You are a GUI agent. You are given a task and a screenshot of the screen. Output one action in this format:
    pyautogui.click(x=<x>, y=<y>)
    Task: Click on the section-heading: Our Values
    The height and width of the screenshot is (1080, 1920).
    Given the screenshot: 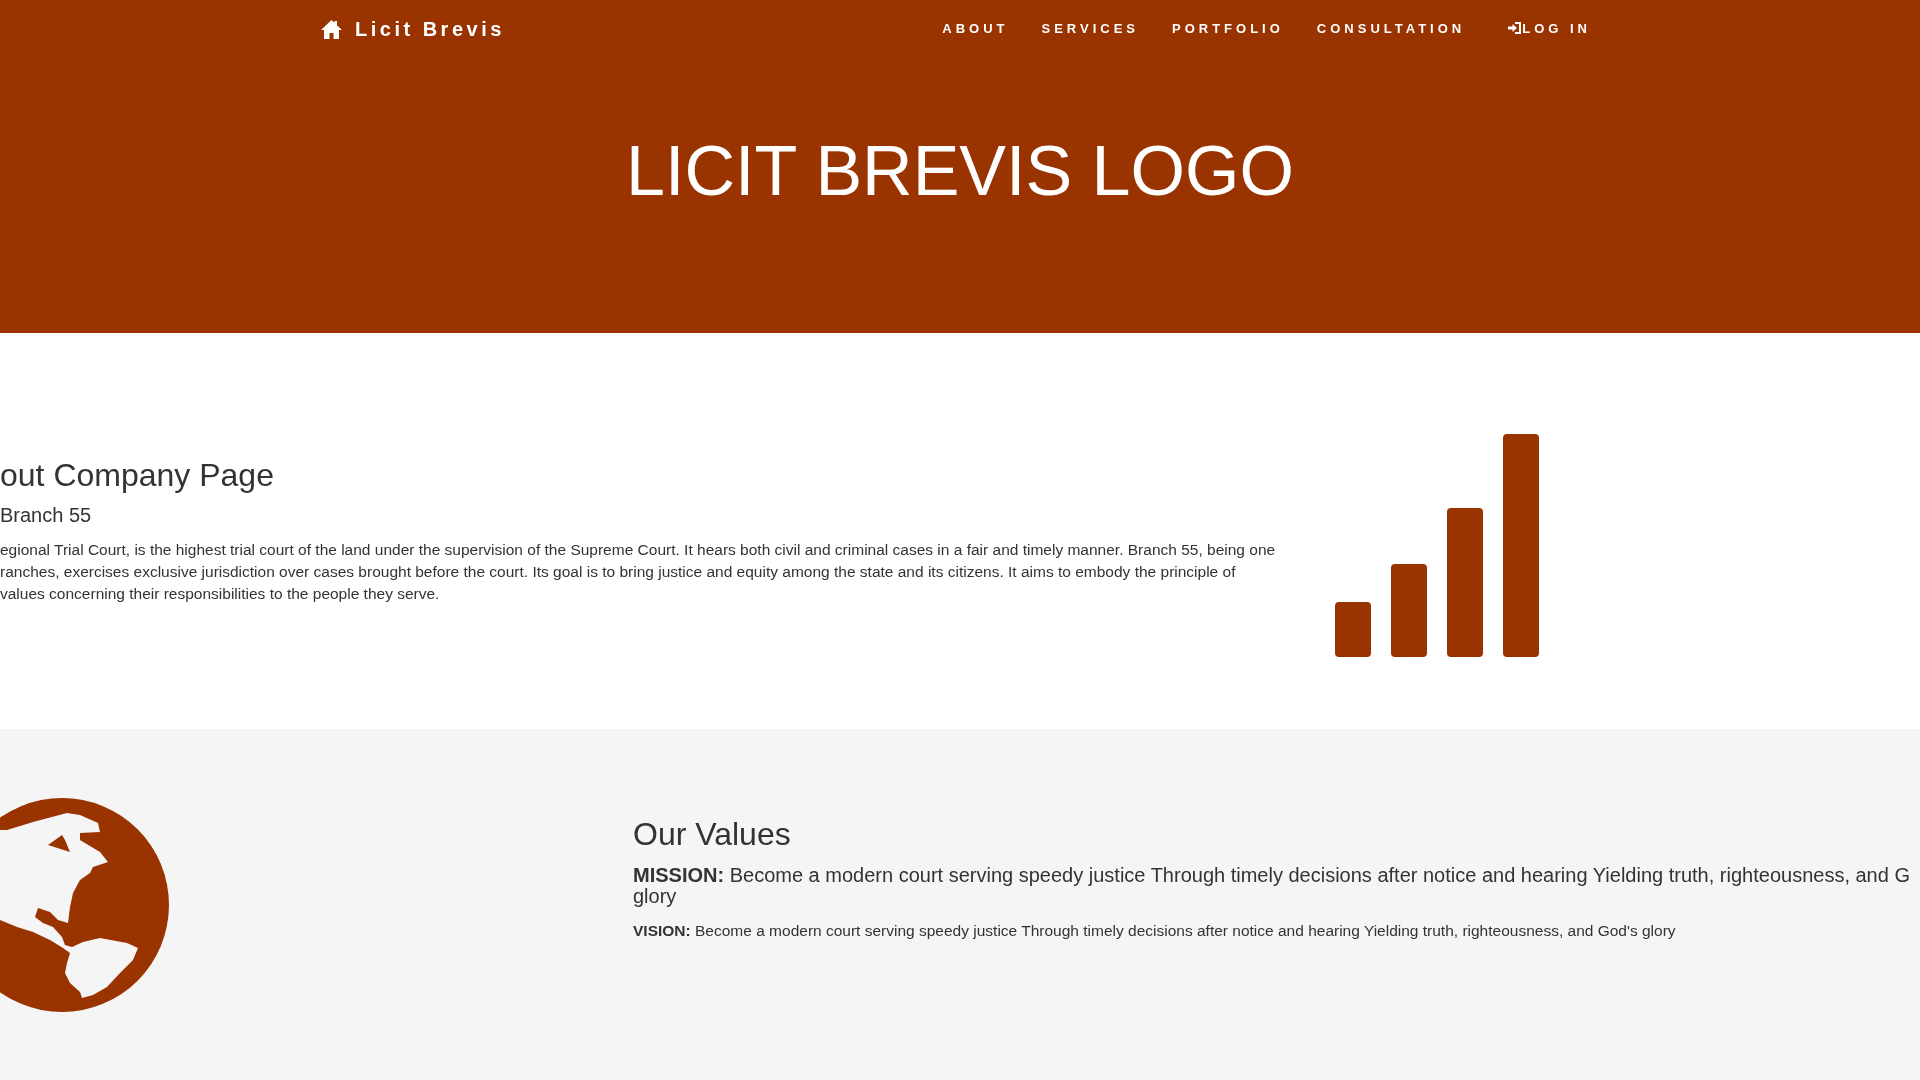 What is the action you would take?
    pyautogui.click(x=712, y=834)
    